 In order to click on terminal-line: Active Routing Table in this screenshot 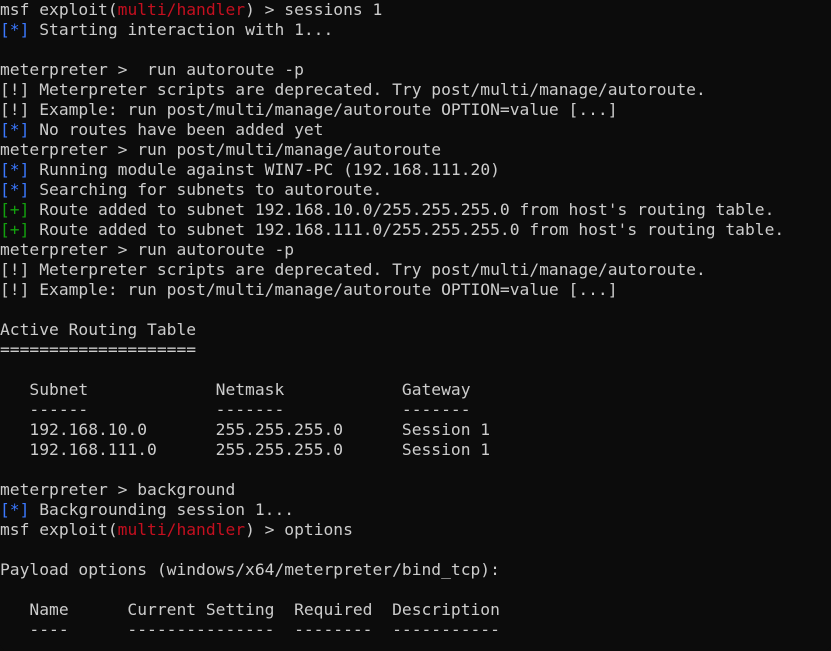, I will do `click(415, 330)`.